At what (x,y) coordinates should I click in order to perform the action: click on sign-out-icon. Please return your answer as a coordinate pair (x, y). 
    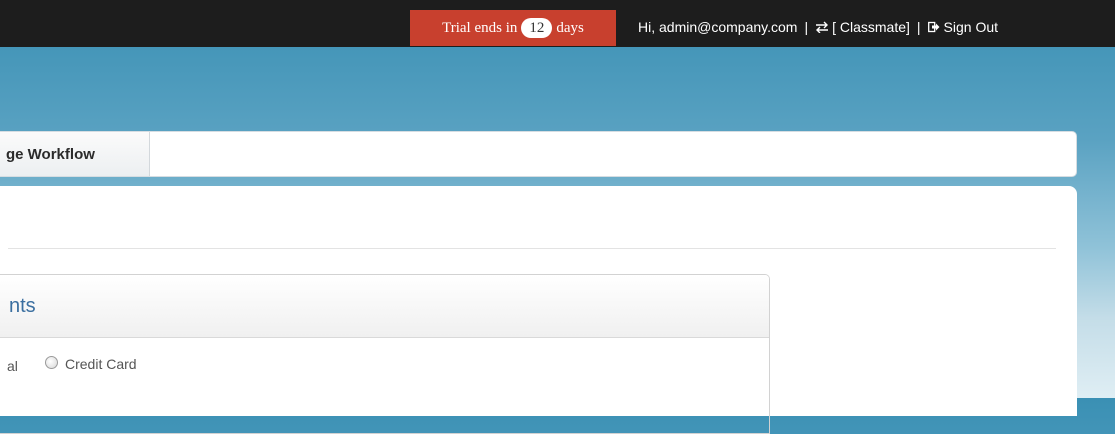
    Looking at the image, I should click on (933, 27).